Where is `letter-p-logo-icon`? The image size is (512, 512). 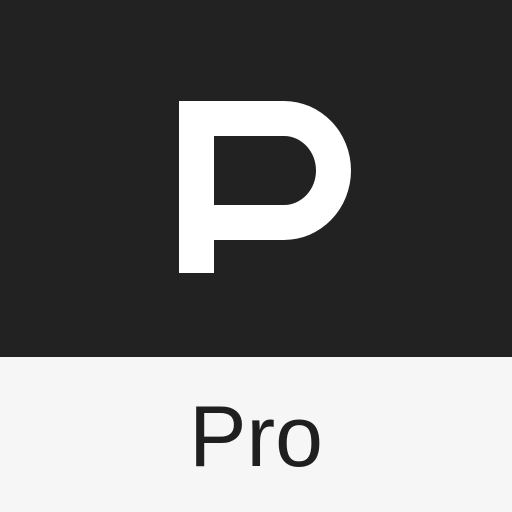
letter-p-logo-icon is located at coordinates (265, 187).